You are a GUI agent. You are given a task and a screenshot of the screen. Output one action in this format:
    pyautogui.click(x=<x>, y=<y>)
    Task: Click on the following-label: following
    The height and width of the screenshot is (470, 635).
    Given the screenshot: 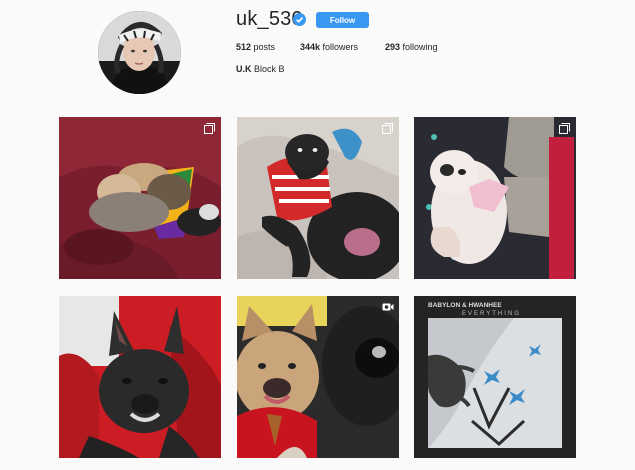 What is the action you would take?
    pyautogui.click(x=420, y=47)
    